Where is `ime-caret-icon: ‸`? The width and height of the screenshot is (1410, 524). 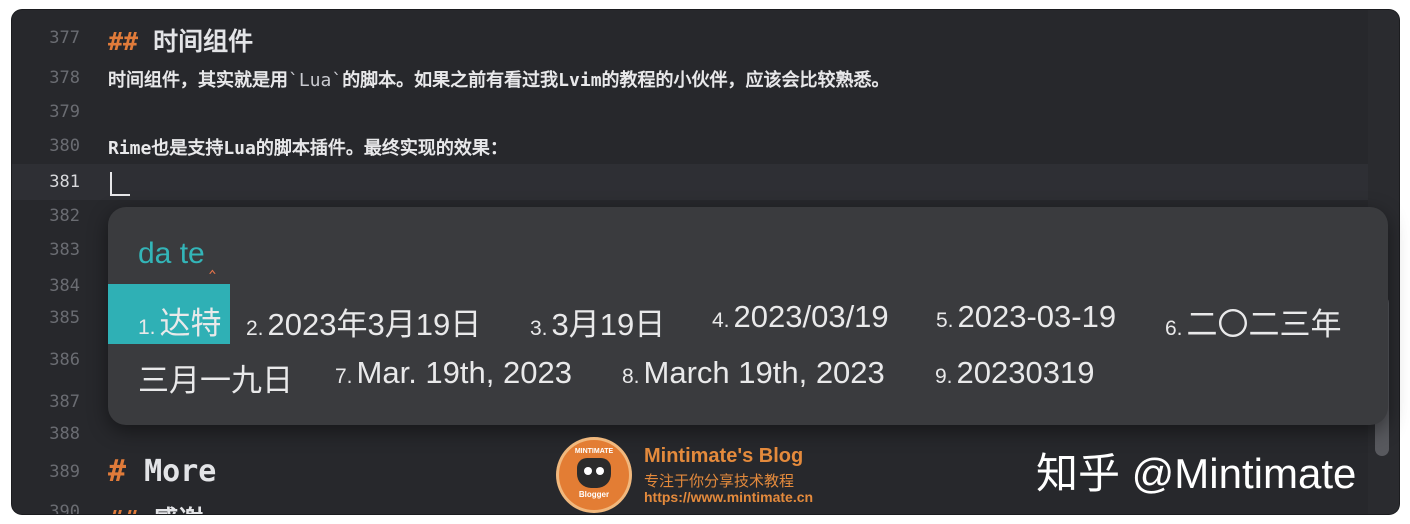
ime-caret-icon: ‸ is located at coordinates (212, 263).